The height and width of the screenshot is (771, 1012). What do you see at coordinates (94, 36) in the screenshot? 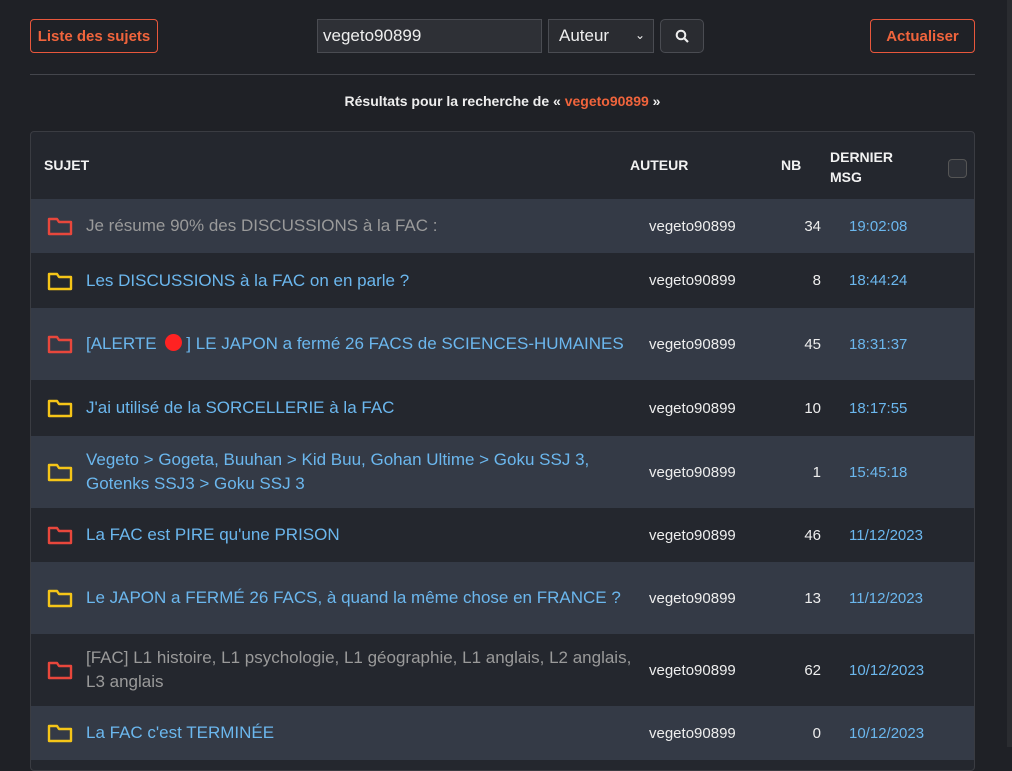
I see `topic-list-button: Liste des sujets` at bounding box center [94, 36].